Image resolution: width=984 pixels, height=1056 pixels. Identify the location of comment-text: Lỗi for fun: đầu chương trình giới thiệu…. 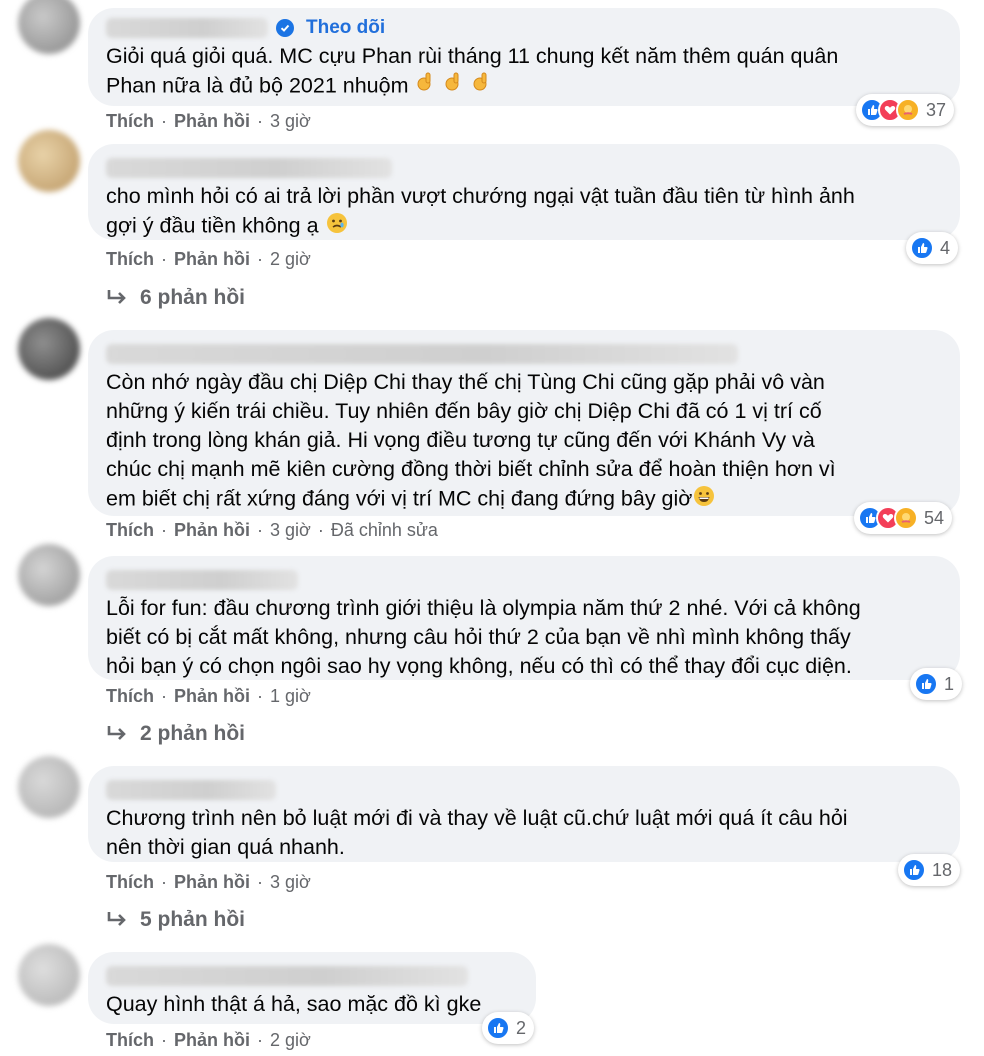
(483, 637).